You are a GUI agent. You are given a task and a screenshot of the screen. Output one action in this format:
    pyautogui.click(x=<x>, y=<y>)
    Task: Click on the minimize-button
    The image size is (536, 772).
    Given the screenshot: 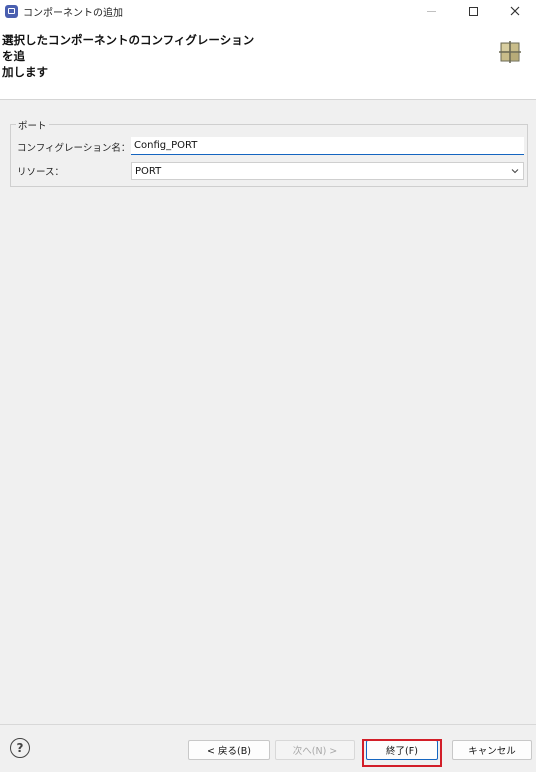 What is the action you would take?
    pyautogui.click(x=431, y=11)
    